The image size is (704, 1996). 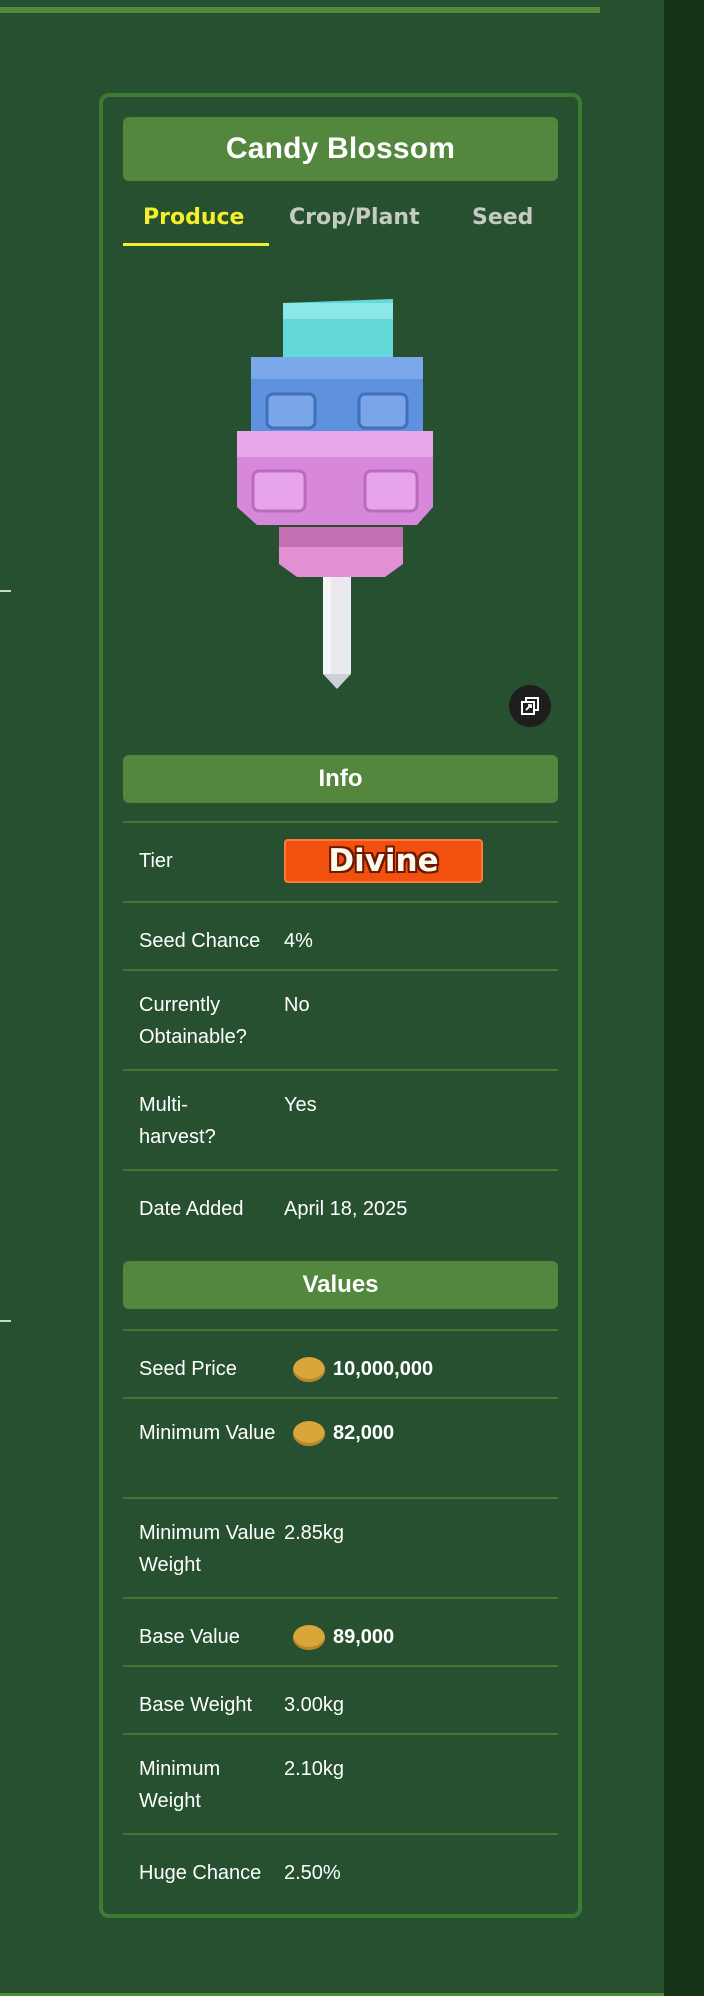 What do you see at coordinates (300, 10) in the screenshot?
I see `top-divider` at bounding box center [300, 10].